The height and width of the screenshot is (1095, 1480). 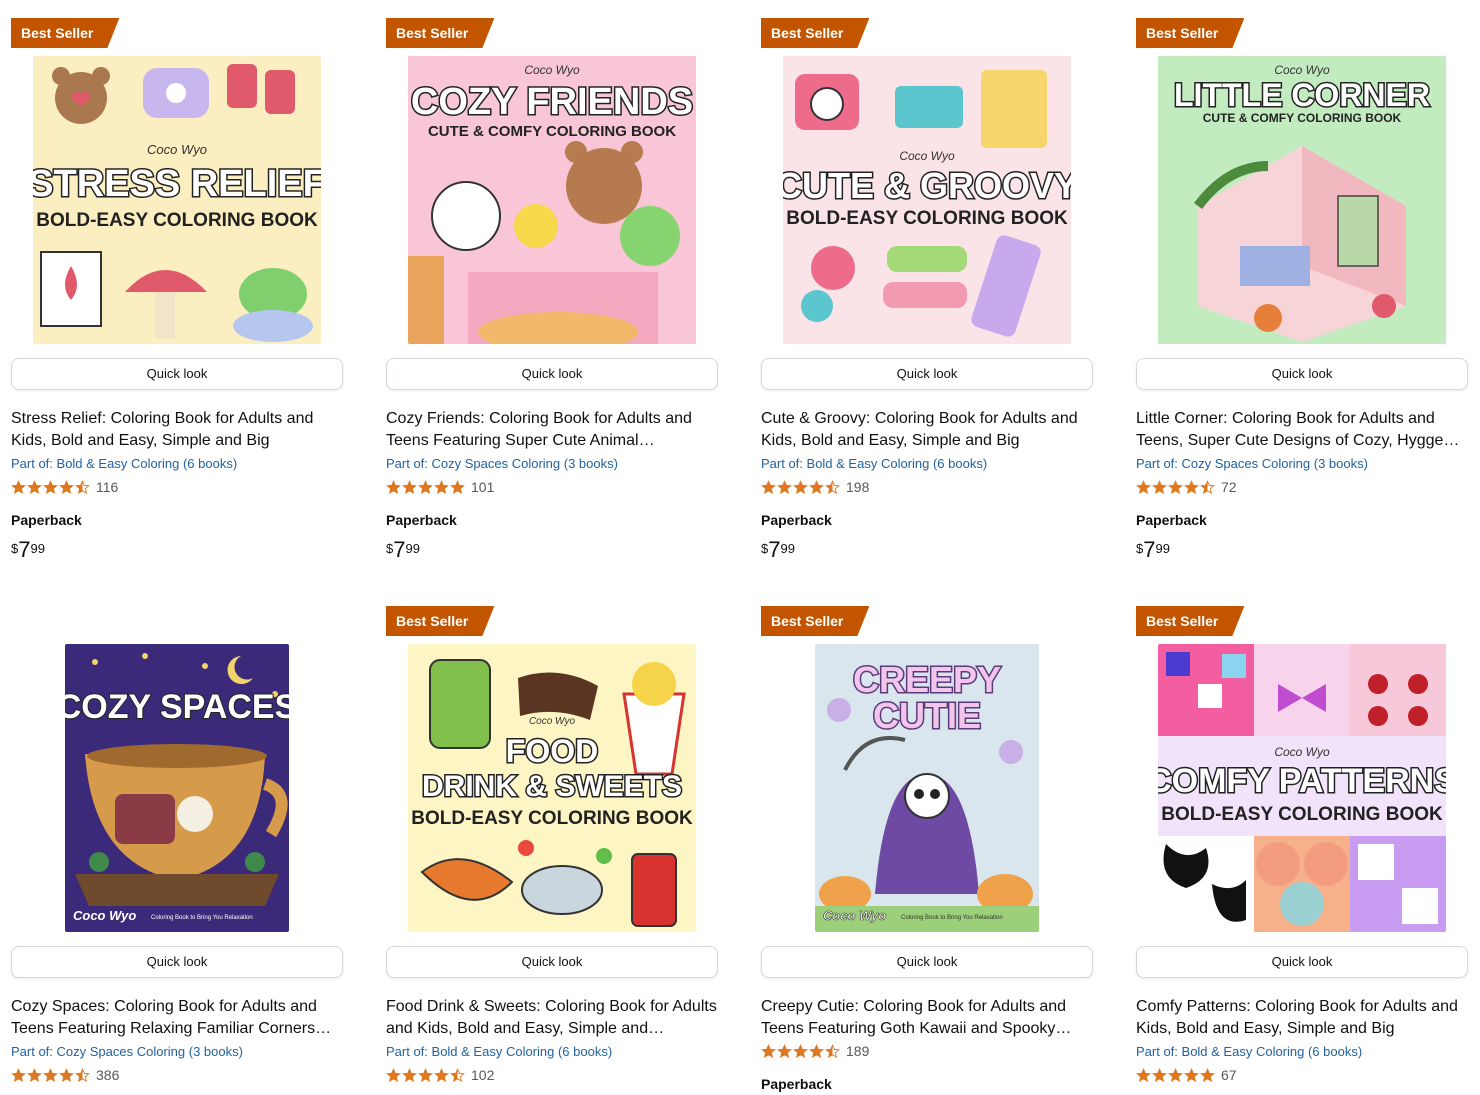 I want to click on rating: 116, so click(x=64, y=487).